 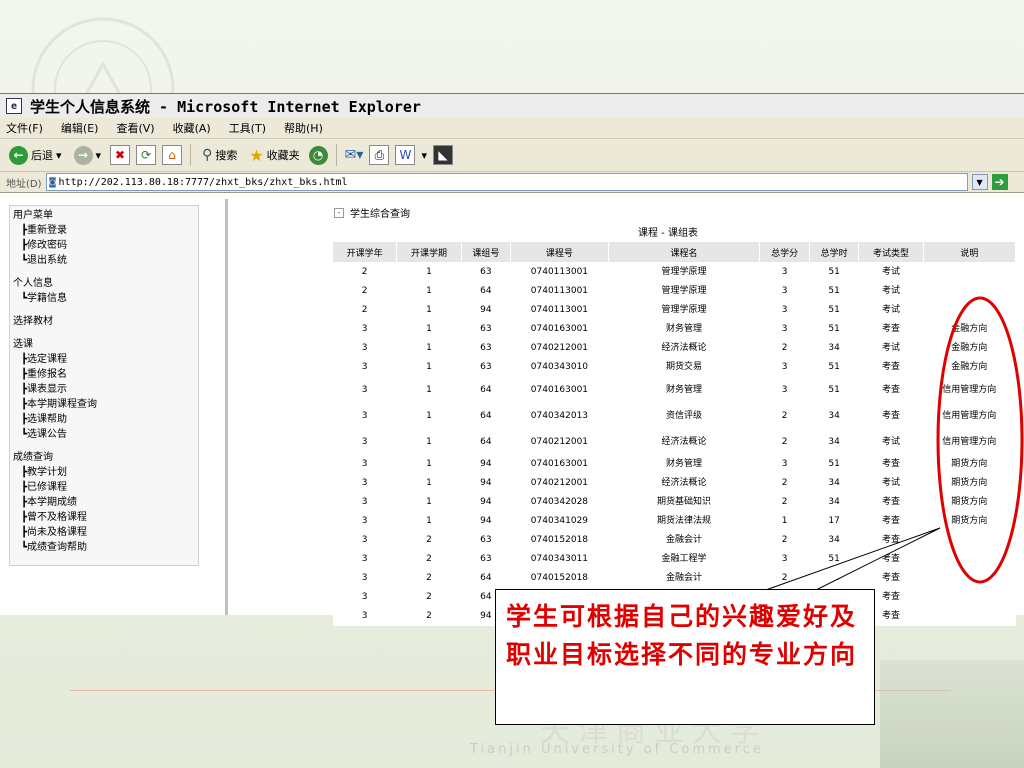 I want to click on favorites-button: ★ 收藏夹, so click(x=274, y=155).